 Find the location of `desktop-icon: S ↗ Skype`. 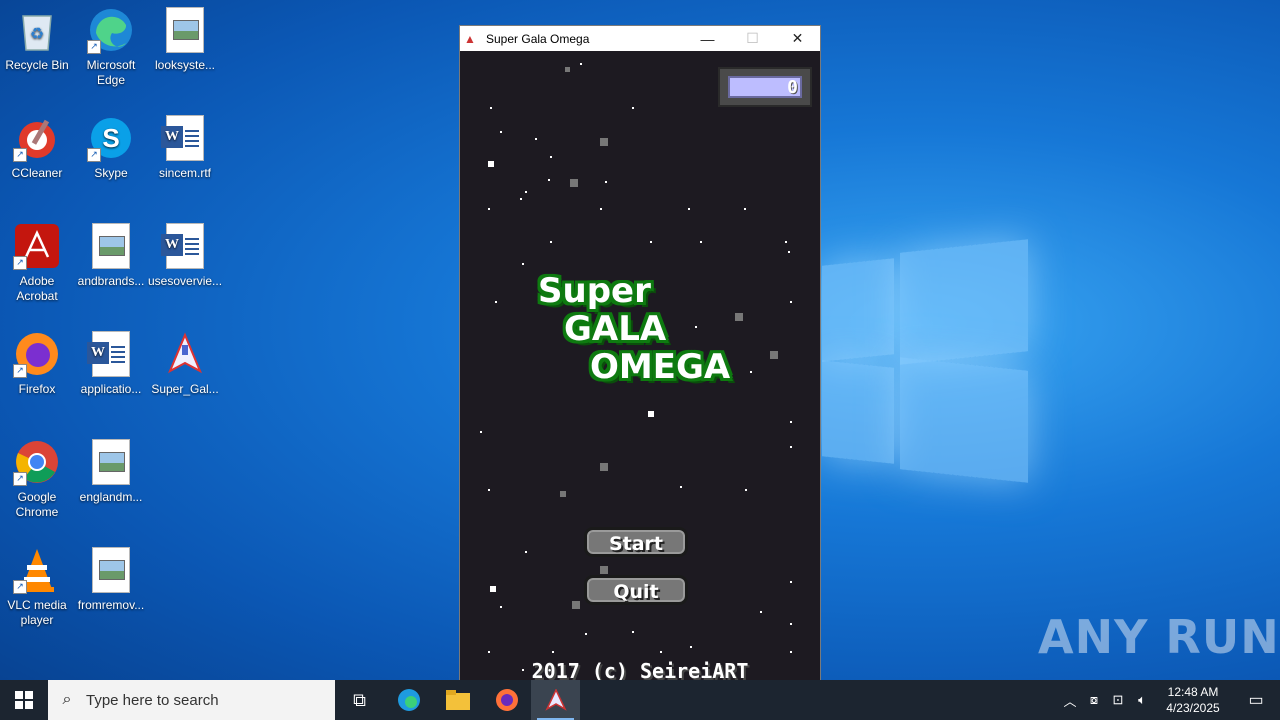

desktop-icon: S ↗ Skype is located at coordinates (111, 144).